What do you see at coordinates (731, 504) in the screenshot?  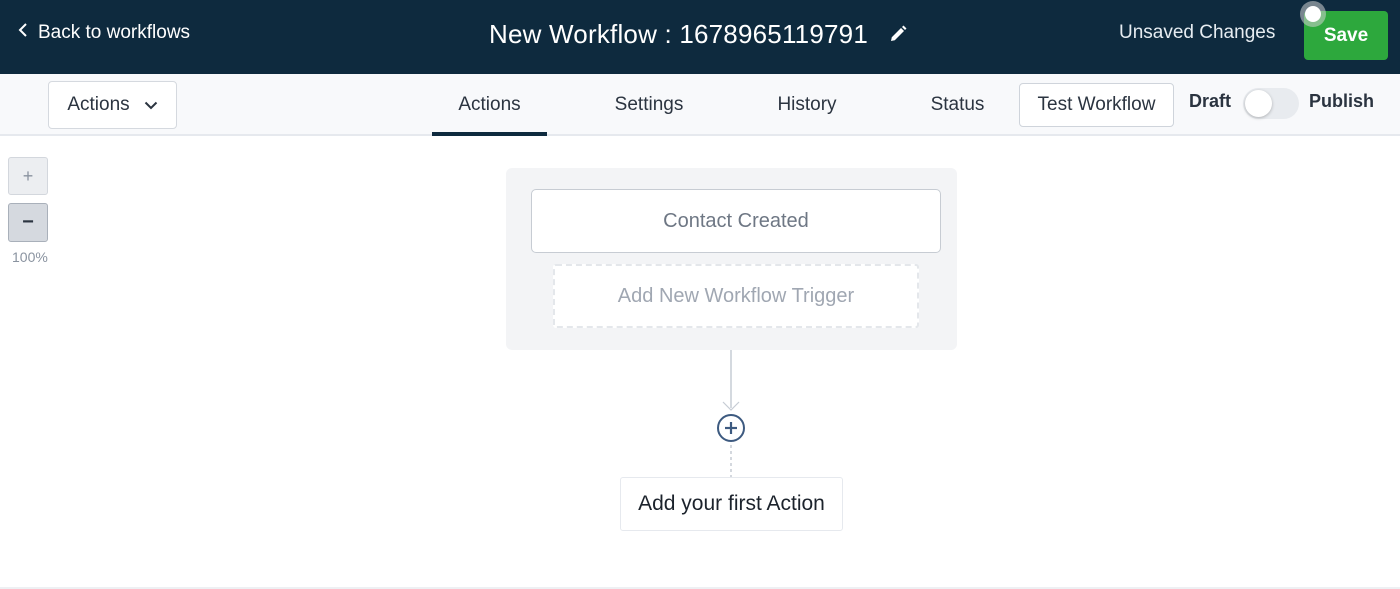 I see `add-first-action-button: Add your first Action` at bounding box center [731, 504].